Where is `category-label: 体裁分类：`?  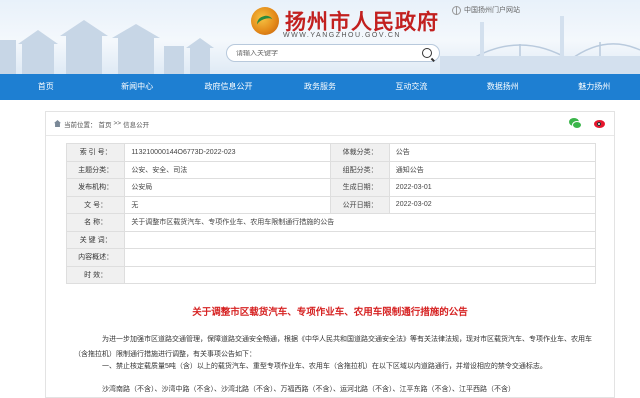 category-label: 体裁分类： is located at coordinates (360, 152).